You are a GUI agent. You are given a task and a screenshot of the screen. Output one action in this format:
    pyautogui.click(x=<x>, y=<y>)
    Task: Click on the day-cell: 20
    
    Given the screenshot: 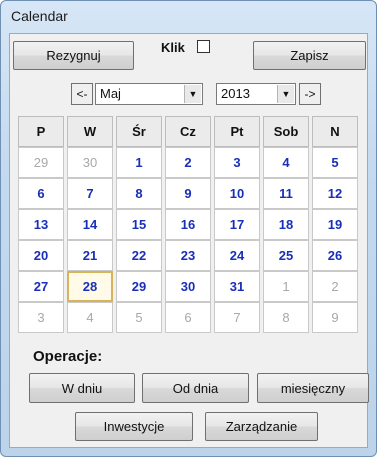 What is the action you would take?
    pyautogui.click(x=41, y=255)
    